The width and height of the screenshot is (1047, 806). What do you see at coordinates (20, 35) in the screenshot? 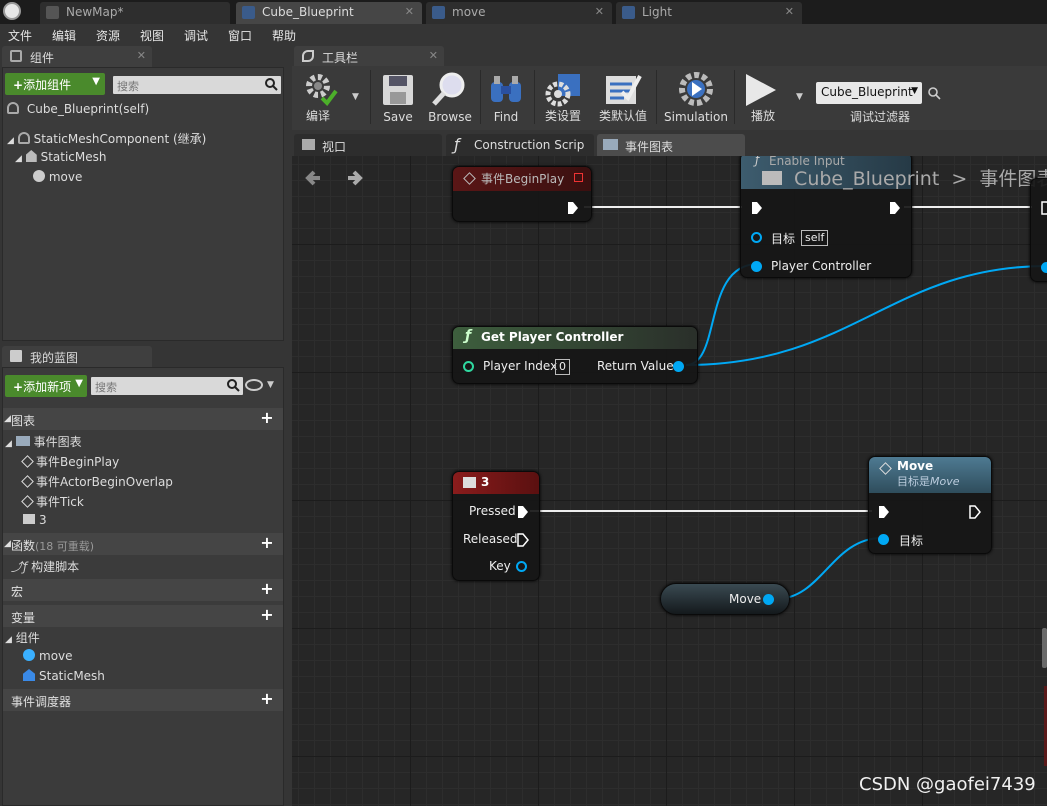
I see `menu-file: 文件` at bounding box center [20, 35].